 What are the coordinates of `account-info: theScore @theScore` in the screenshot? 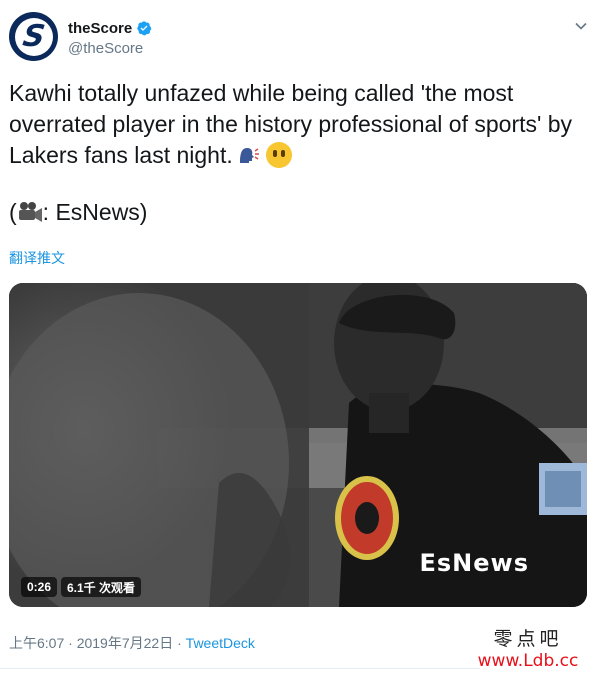 It's located at (110, 37).